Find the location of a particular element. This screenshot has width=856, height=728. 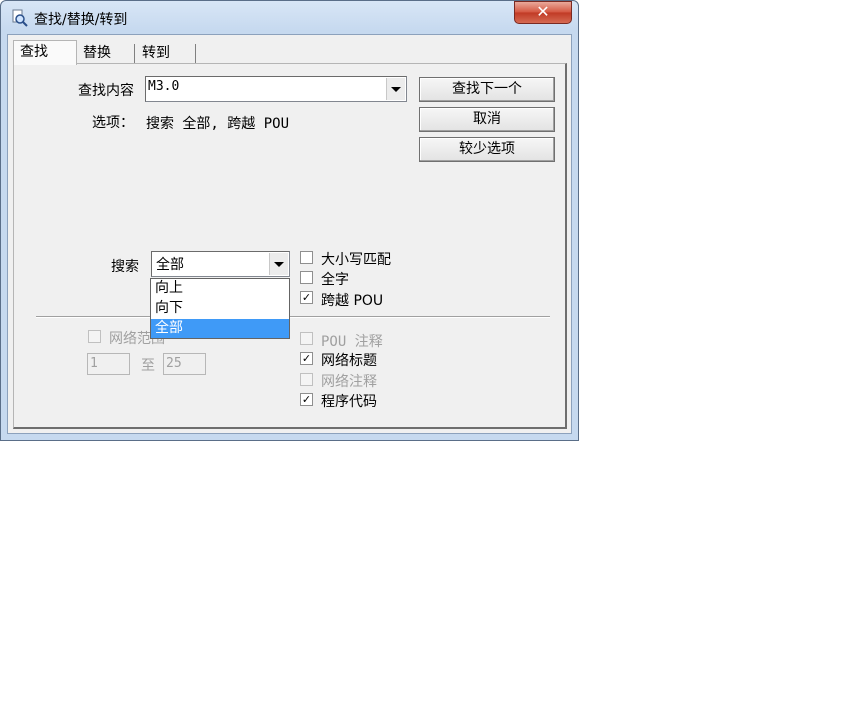

dropdown-option-down: 向下 is located at coordinates (220, 308).